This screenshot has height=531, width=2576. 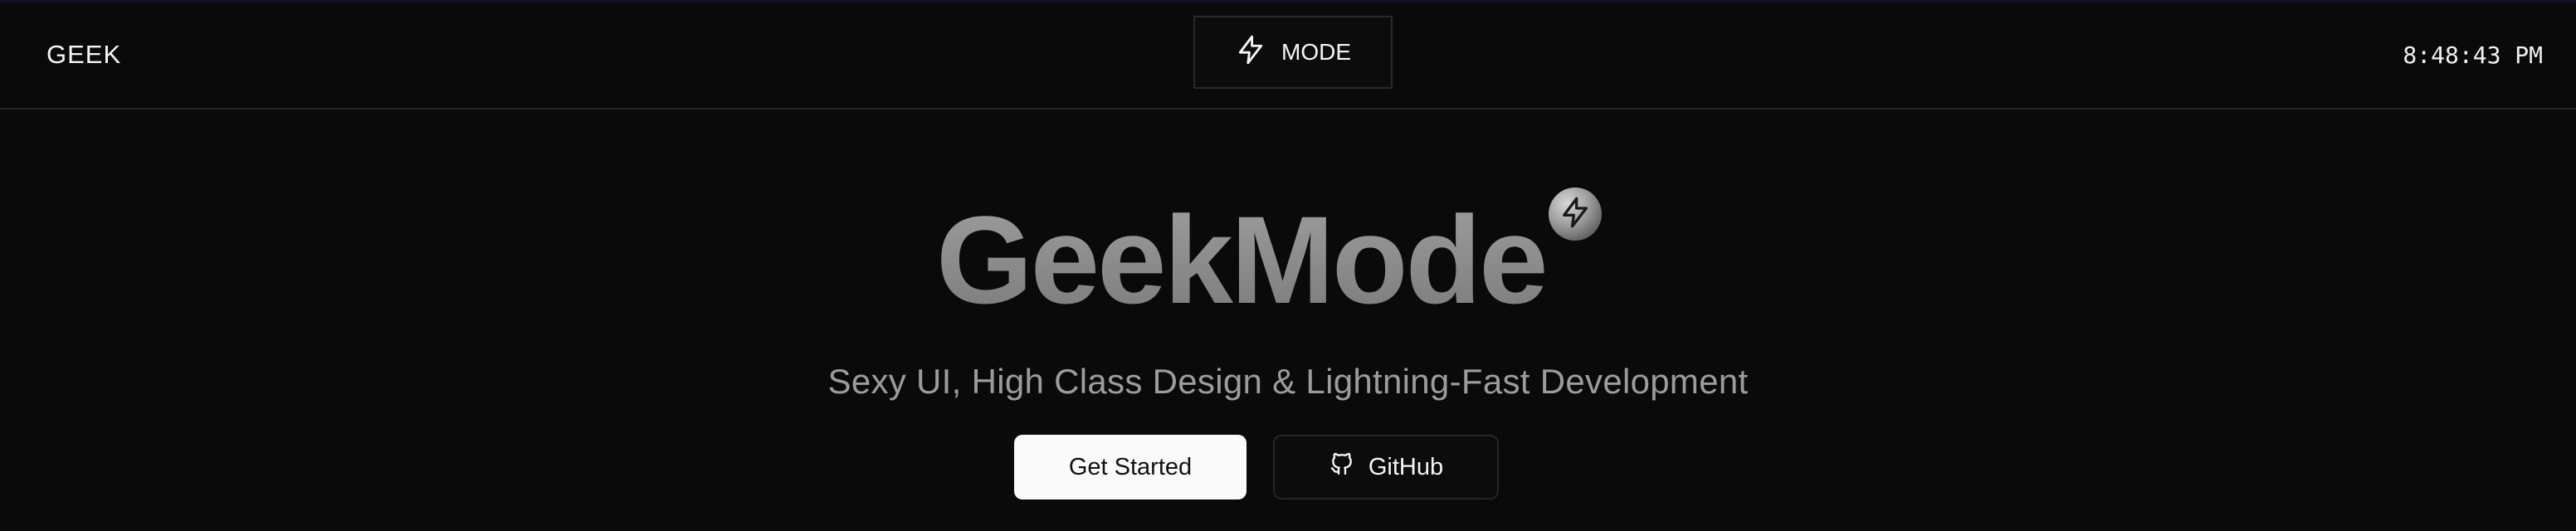 I want to click on github-button: GitHub, so click(x=1386, y=467).